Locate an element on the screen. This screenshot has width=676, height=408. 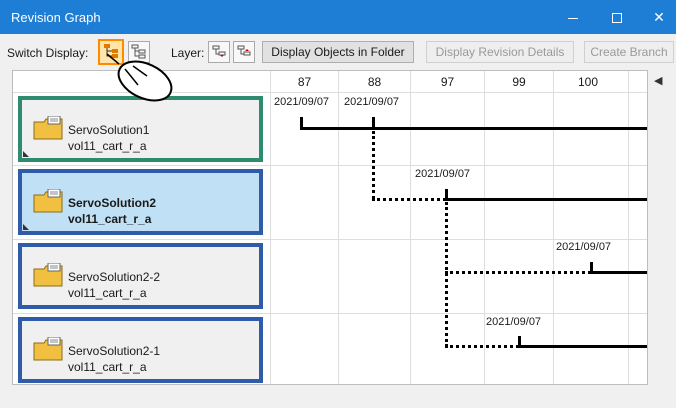
minimize-button is located at coordinates (573, 17).